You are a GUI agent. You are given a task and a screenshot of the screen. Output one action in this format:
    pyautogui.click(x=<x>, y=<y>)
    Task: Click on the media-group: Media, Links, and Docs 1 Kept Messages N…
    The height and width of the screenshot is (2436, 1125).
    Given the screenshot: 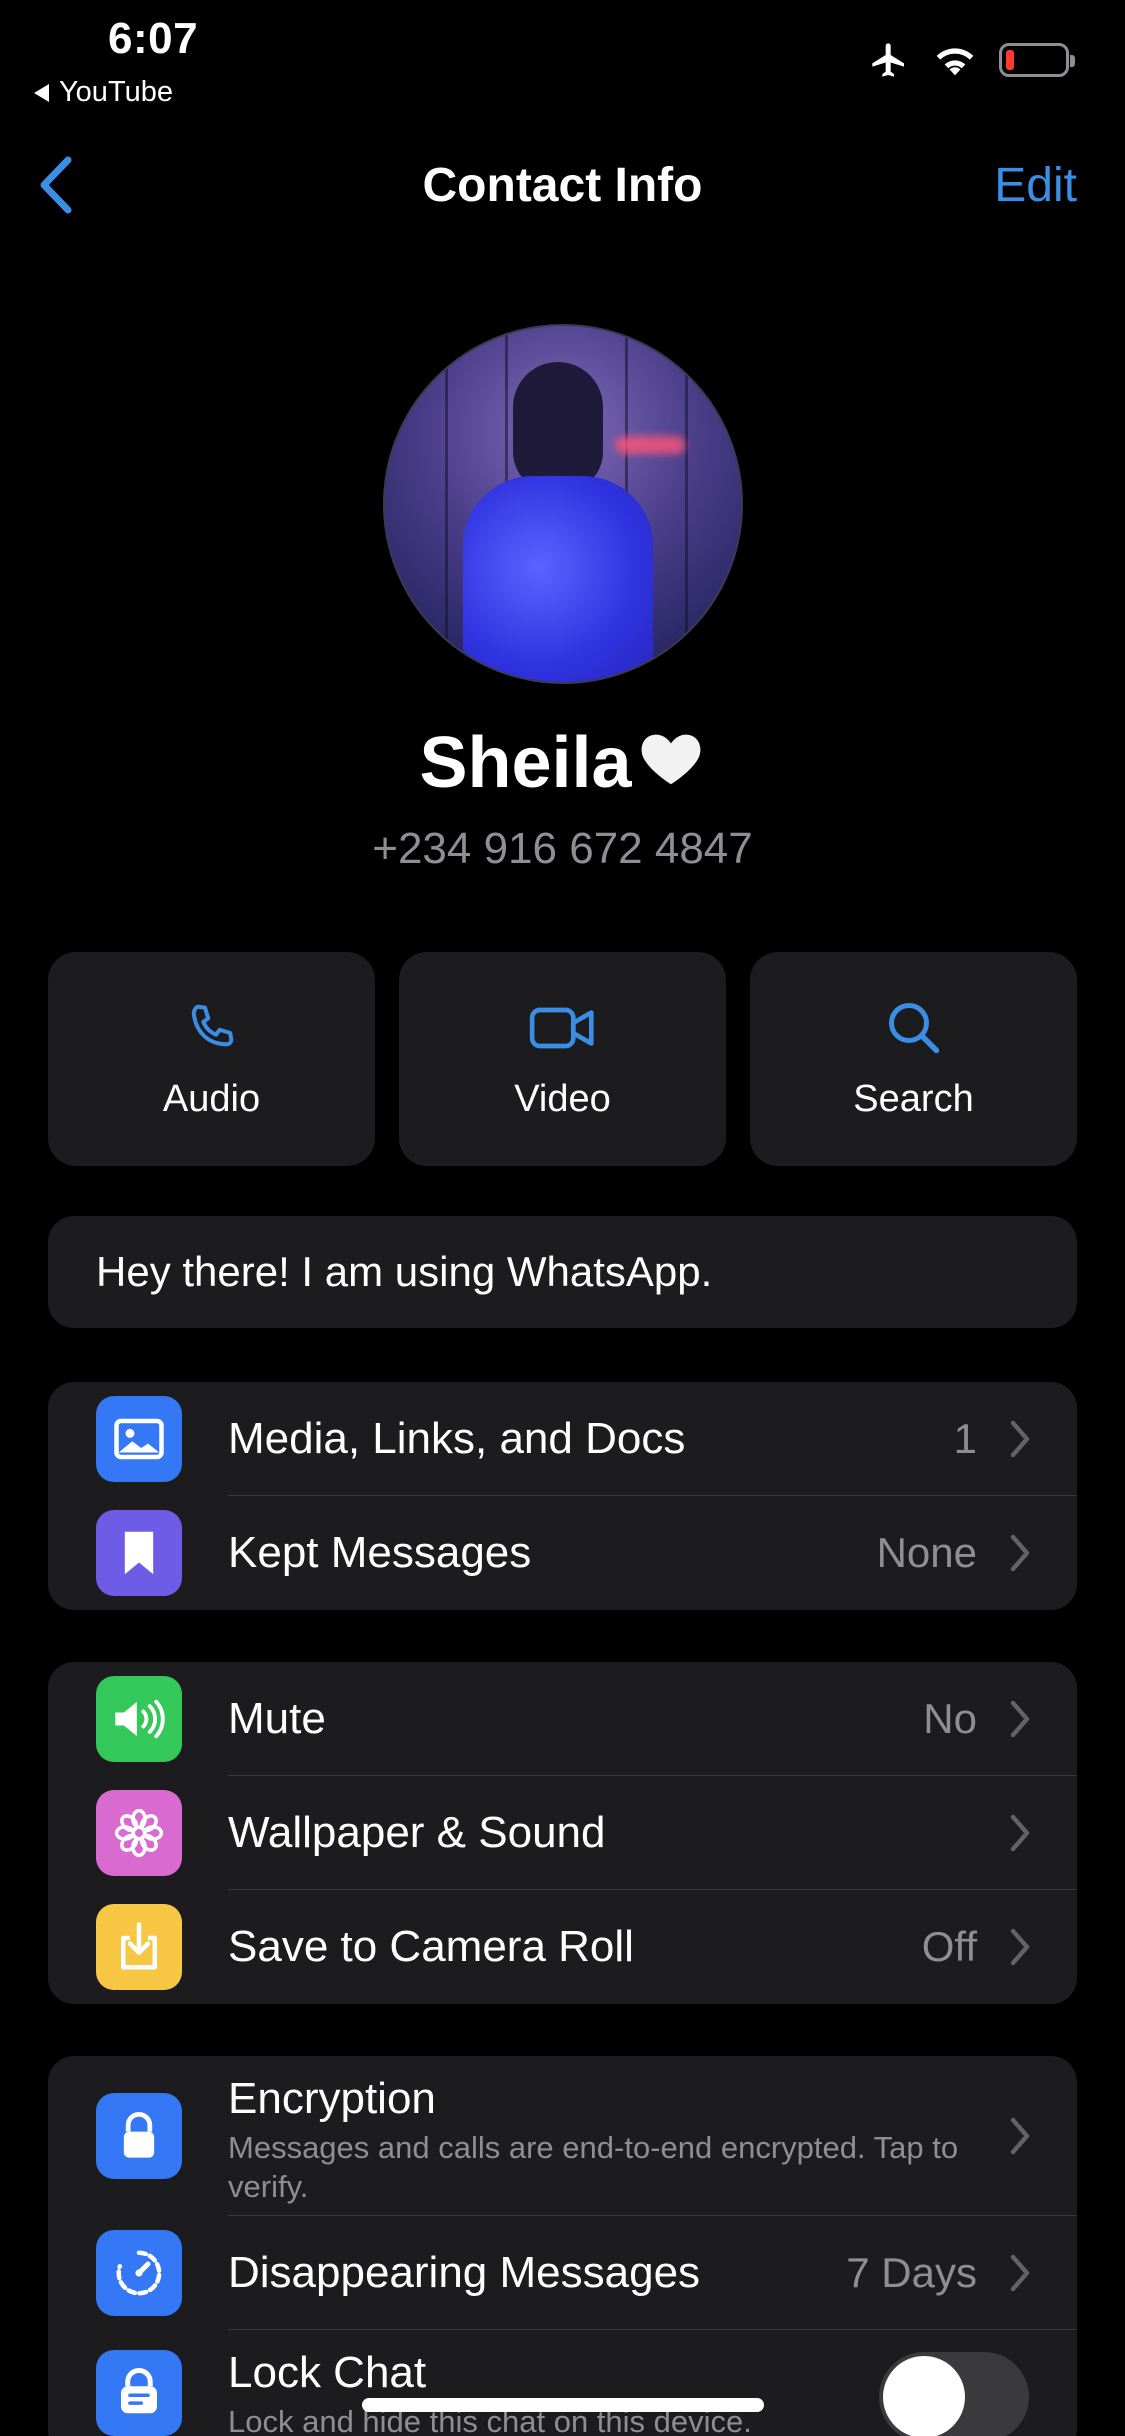 What is the action you would take?
    pyautogui.click(x=562, y=1496)
    